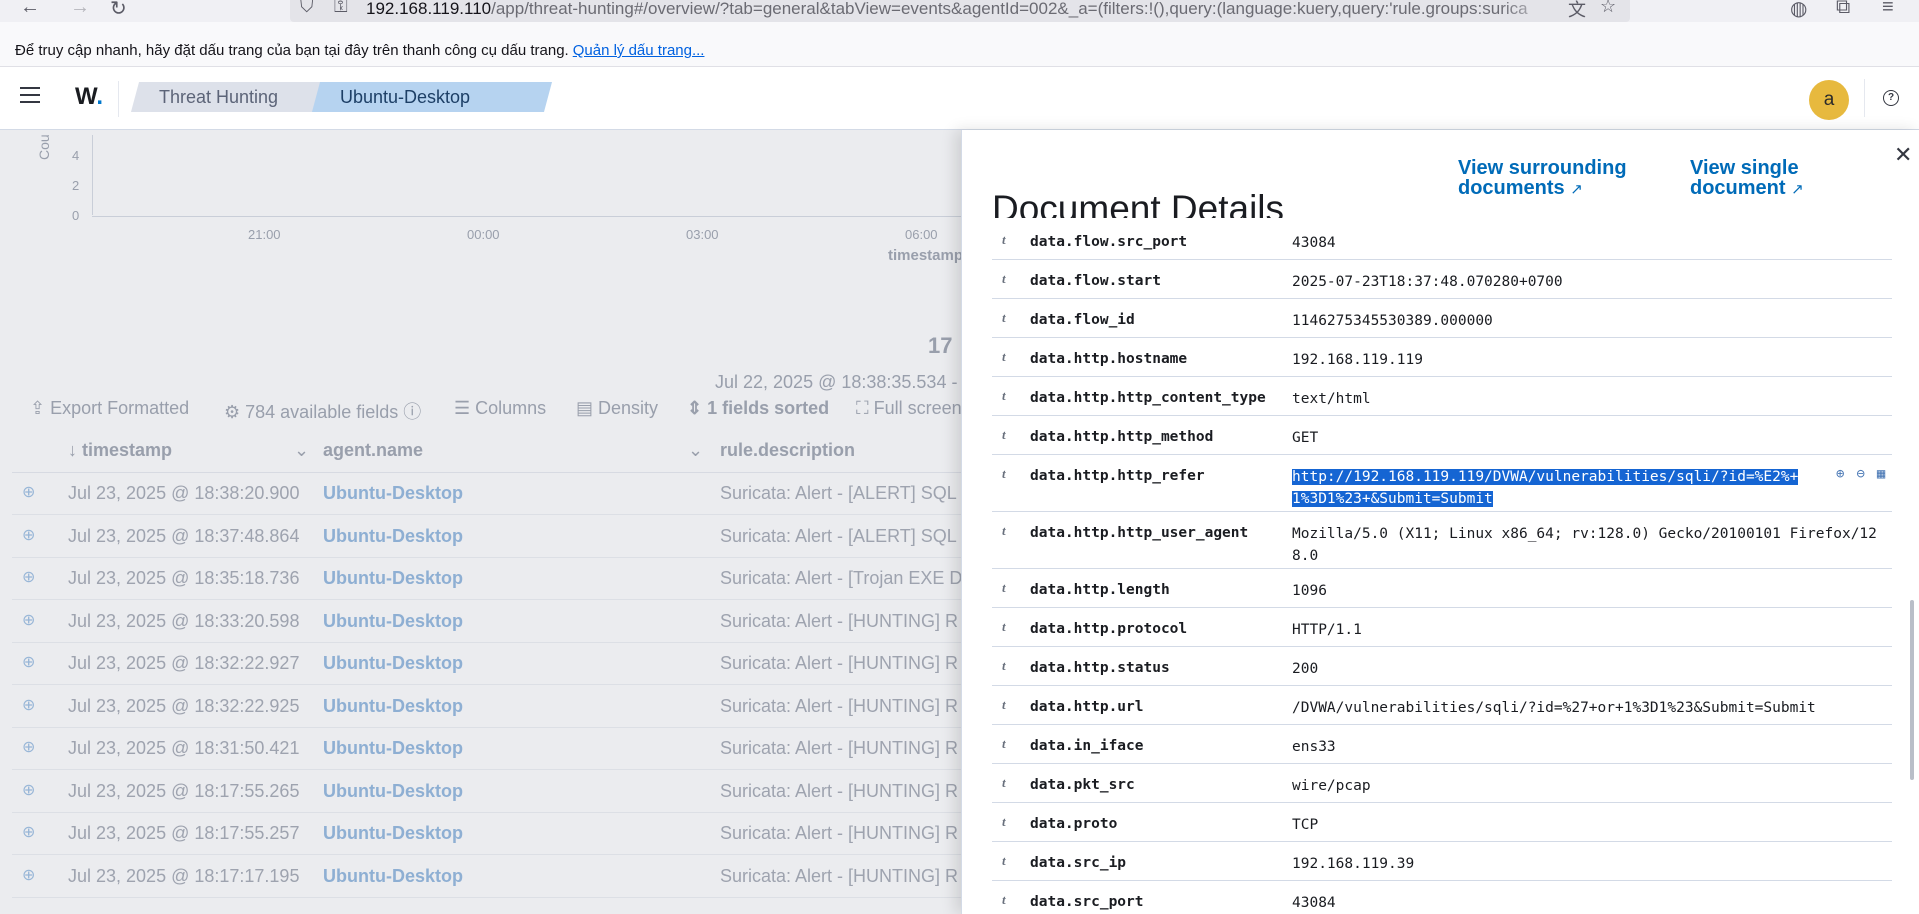 The width and height of the screenshot is (1919, 914). I want to click on filter-in-icon: ⊕, so click(1840, 474).